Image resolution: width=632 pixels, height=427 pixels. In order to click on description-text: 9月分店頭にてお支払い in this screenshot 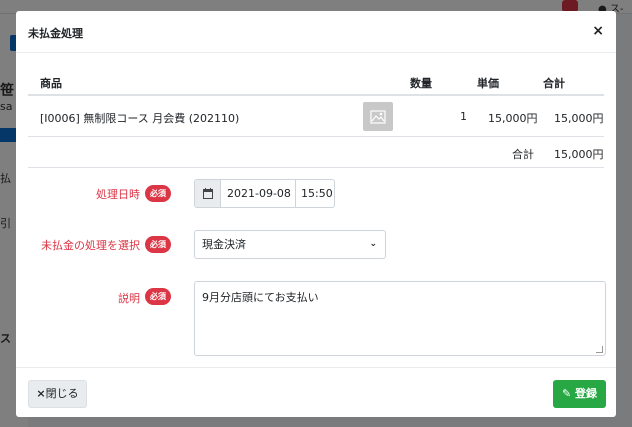, I will do `click(260, 297)`.